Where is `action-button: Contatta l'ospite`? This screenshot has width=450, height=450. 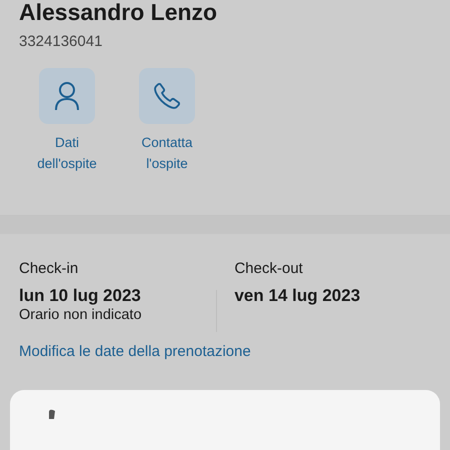 action-button: Contatta l'ospite is located at coordinates (167, 121).